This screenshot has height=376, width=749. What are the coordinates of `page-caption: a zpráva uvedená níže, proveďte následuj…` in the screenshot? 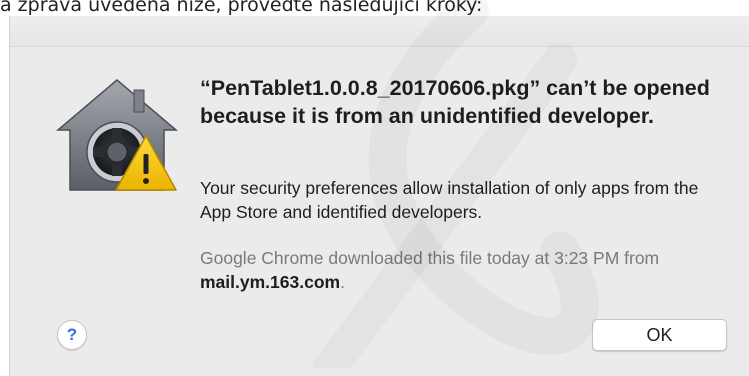 It's located at (241, 8).